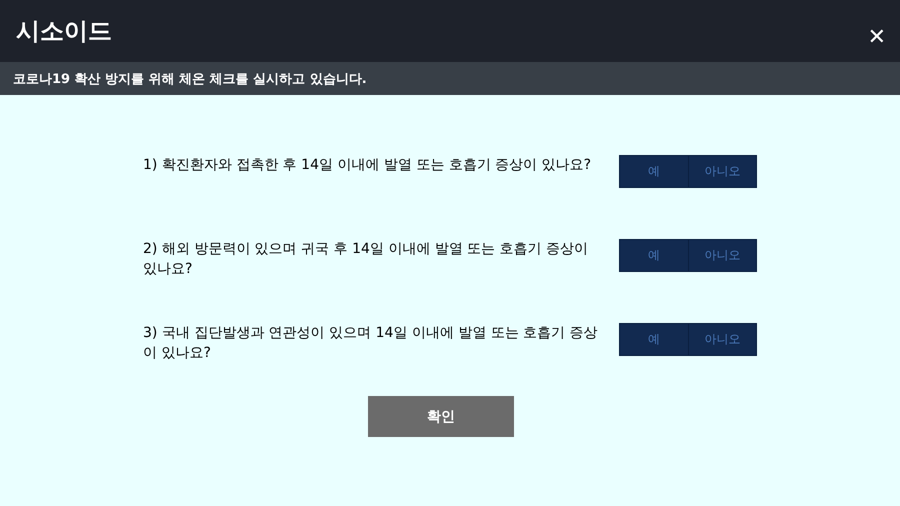  What do you see at coordinates (366, 259) in the screenshot?
I see `question-text: 2) 해외 방문력이 있으며 귀국 후 14일 이내에 발열 또는 호흡기 증상이 있나요?` at bounding box center [366, 259].